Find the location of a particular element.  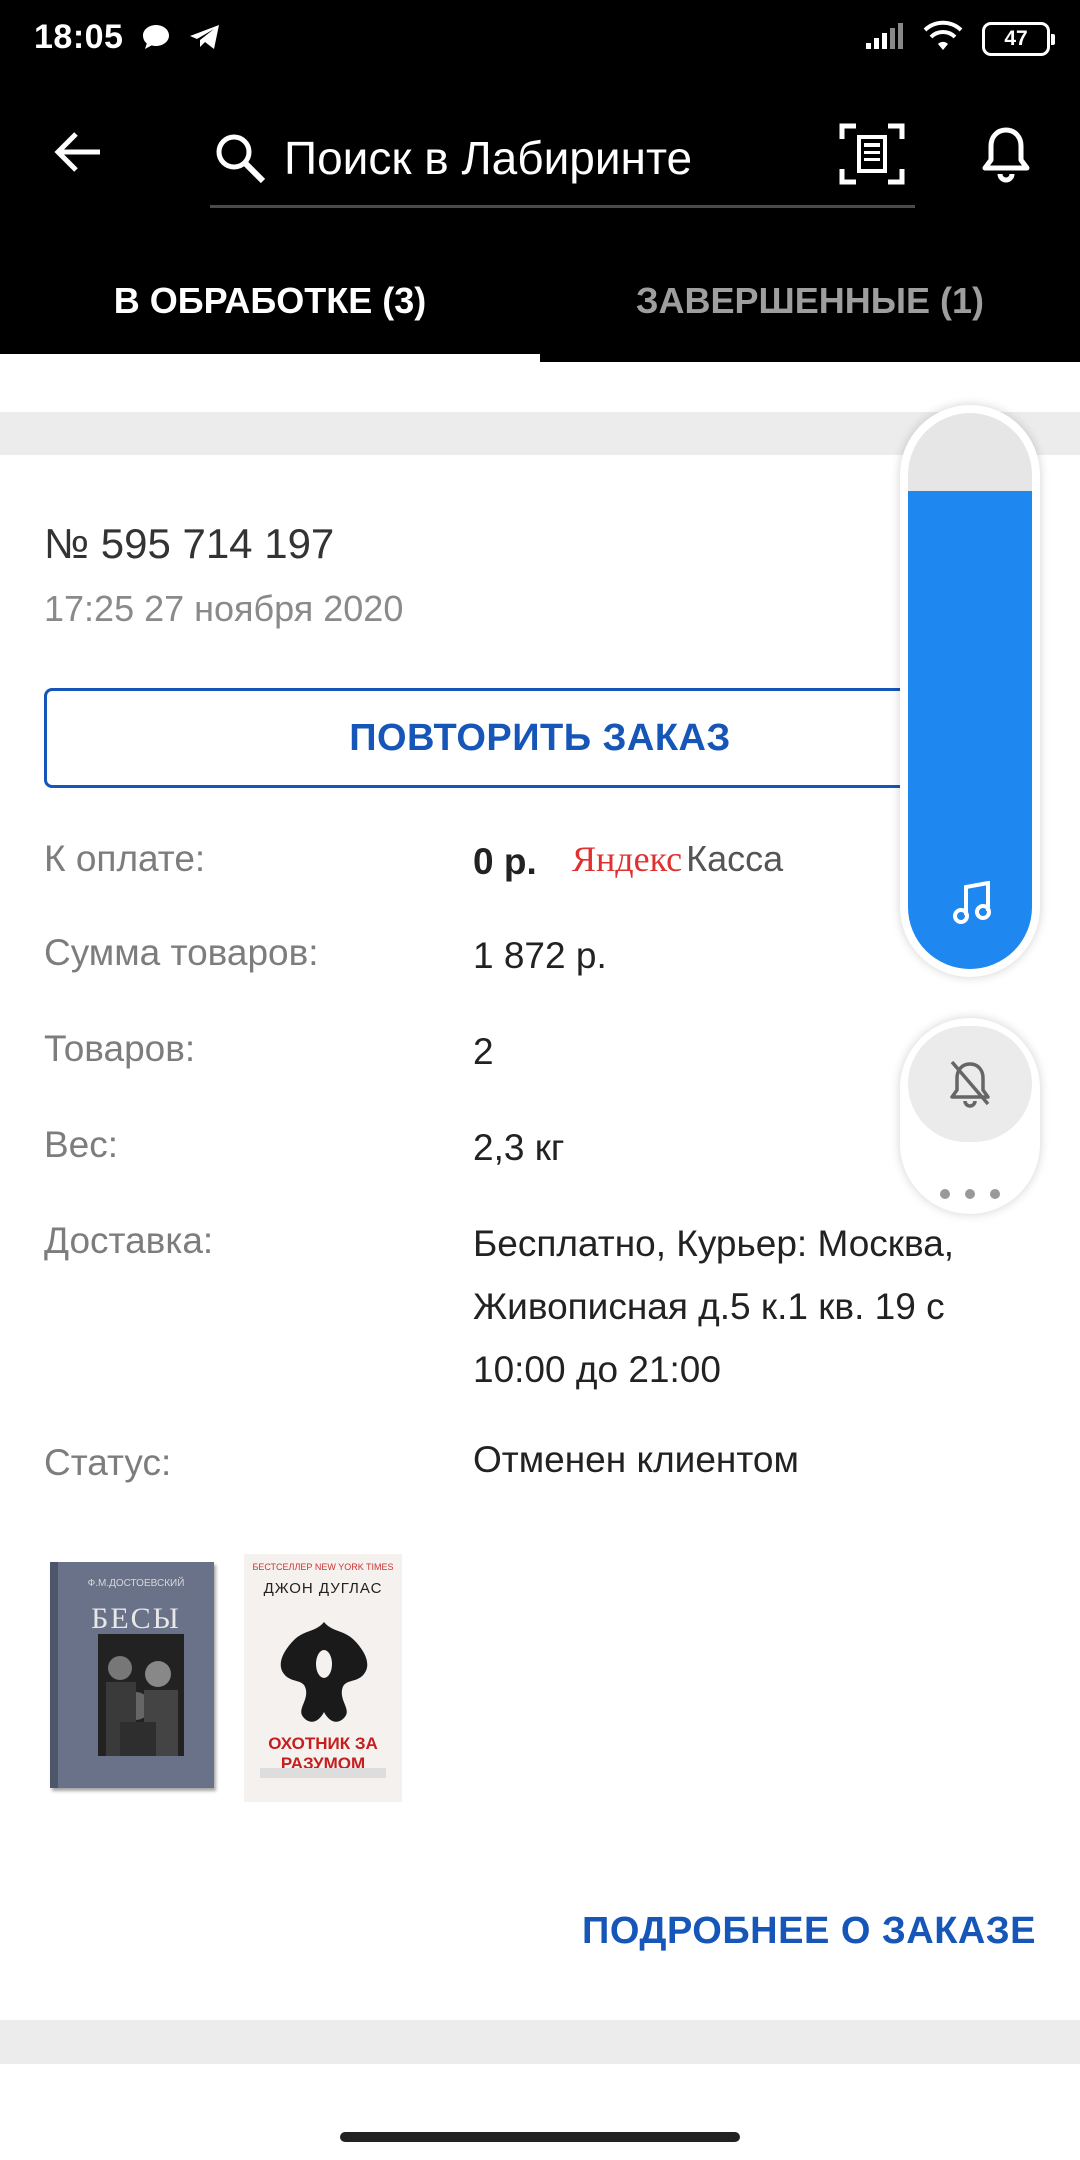

items-count-value: 2 is located at coordinates (483, 1051).